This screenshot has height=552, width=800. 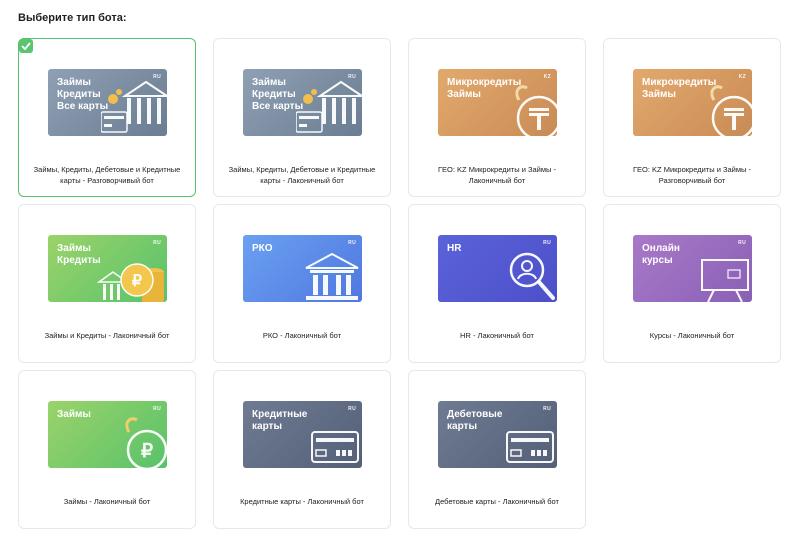 I want to click on card-banner: Дебетовые карты RU, so click(x=497, y=434).